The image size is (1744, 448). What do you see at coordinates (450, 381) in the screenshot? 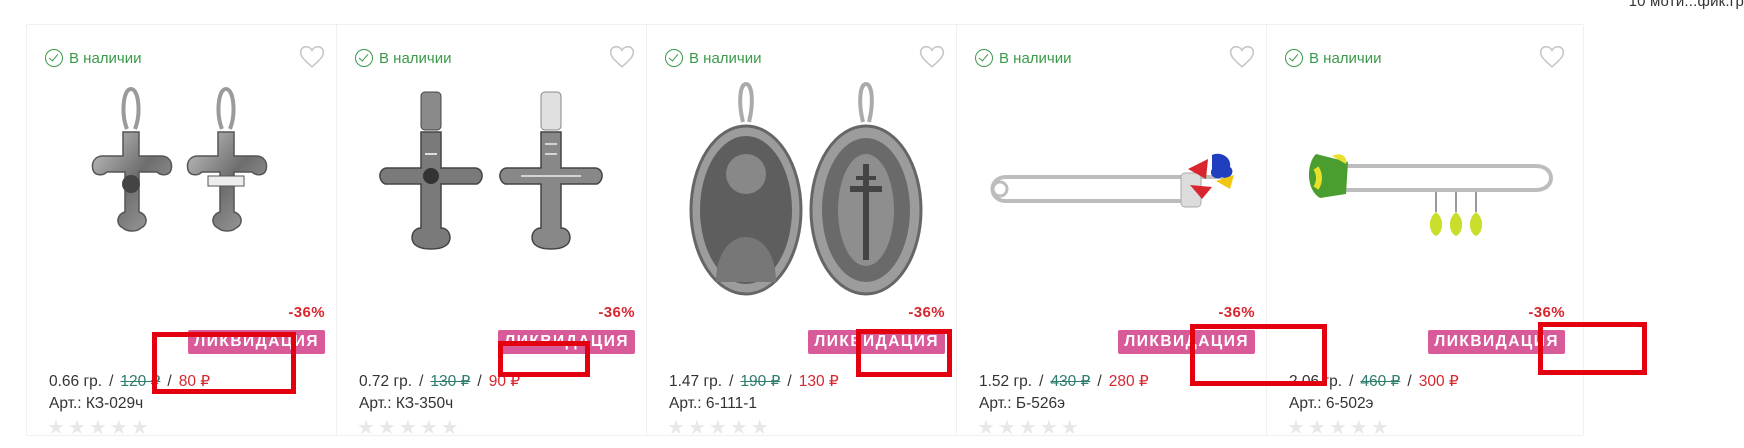
I see `old-price: 130 ₽` at bounding box center [450, 381].